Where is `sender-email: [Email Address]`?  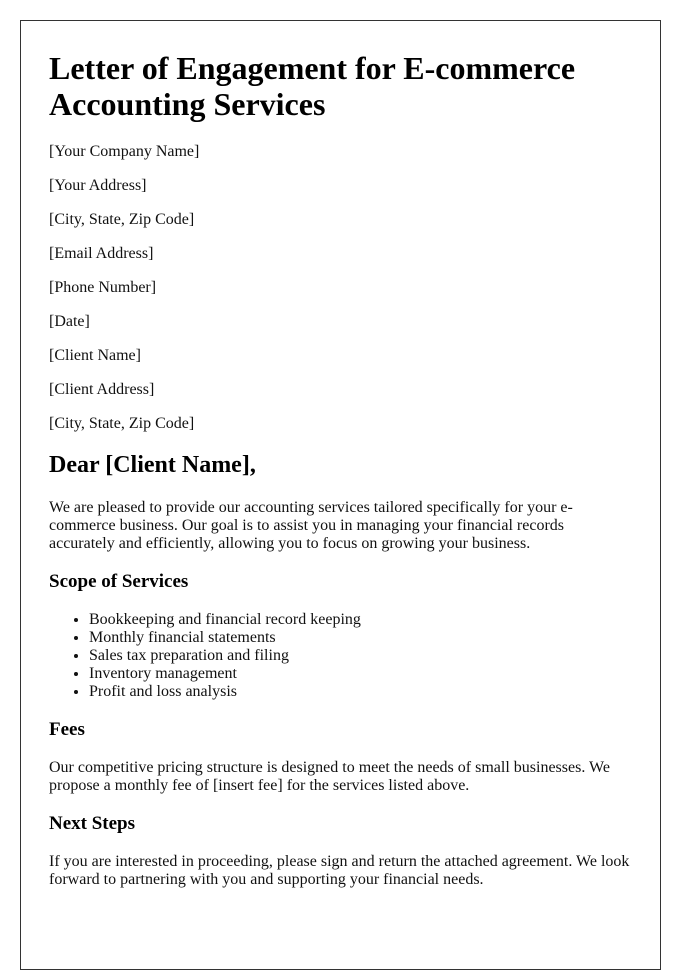 sender-email: [Email Address] is located at coordinates (101, 253).